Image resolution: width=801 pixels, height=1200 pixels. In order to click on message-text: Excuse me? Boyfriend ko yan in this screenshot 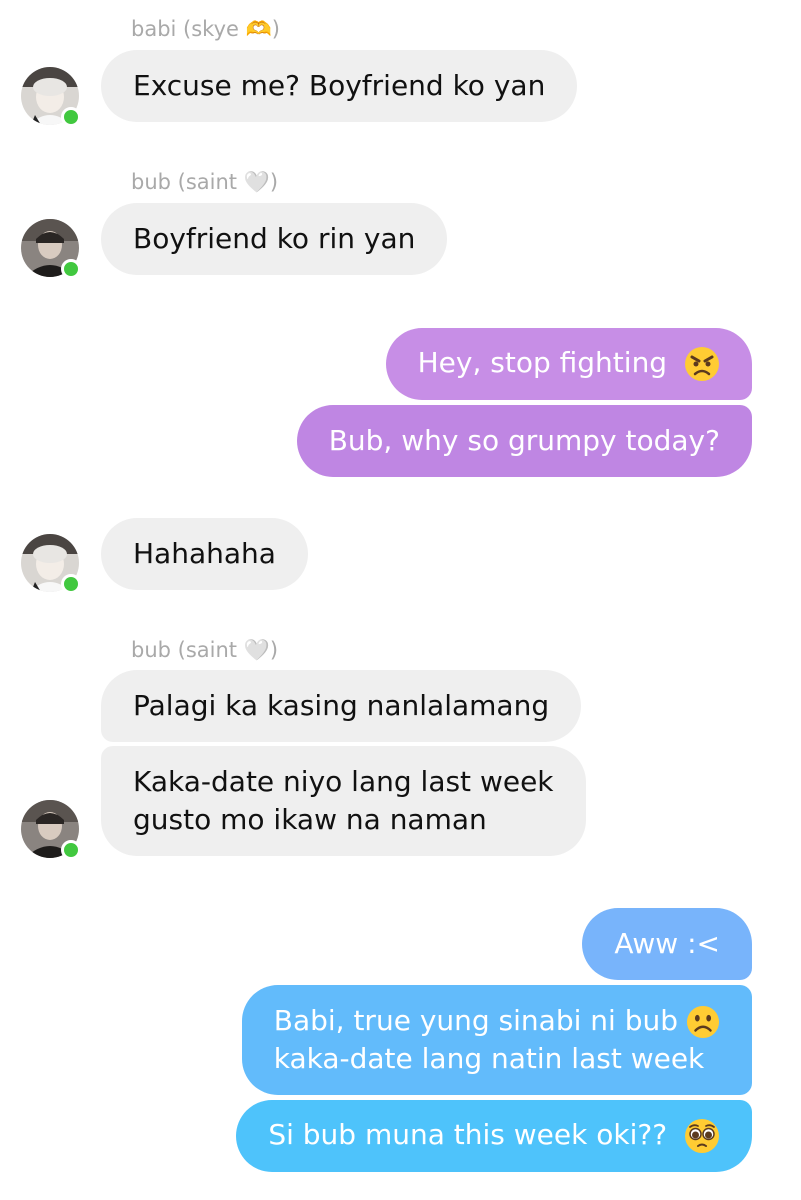, I will do `click(339, 85)`.